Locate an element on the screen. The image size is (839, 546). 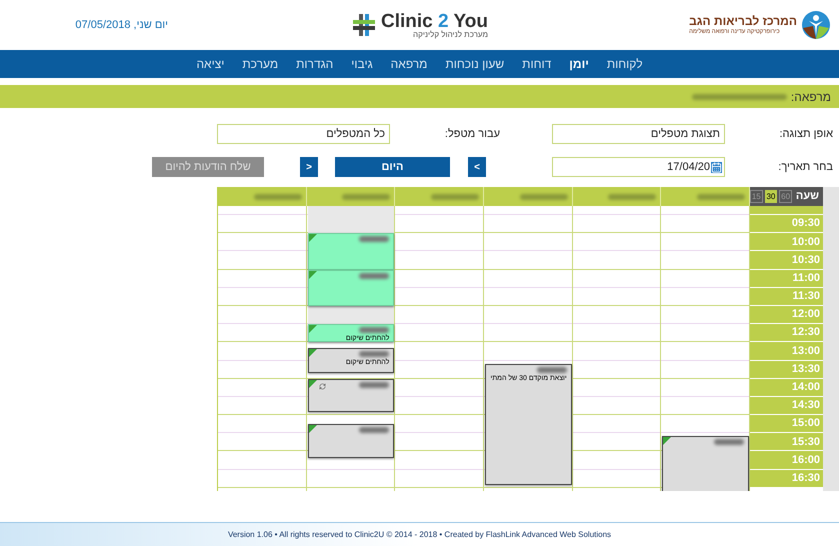
hour-header: שעה is located at coordinates (807, 196).